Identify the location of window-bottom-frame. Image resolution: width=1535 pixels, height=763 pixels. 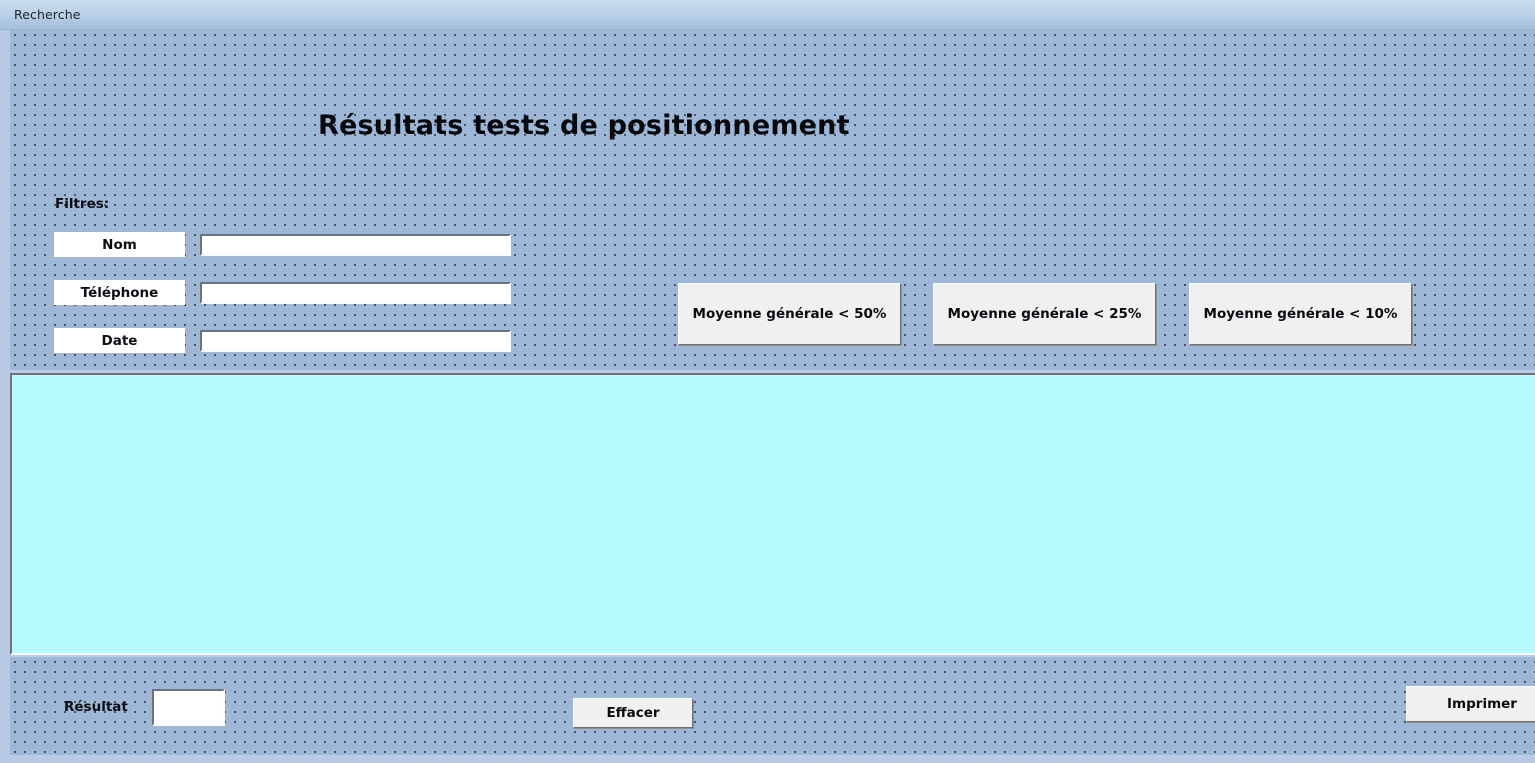
(767, 759).